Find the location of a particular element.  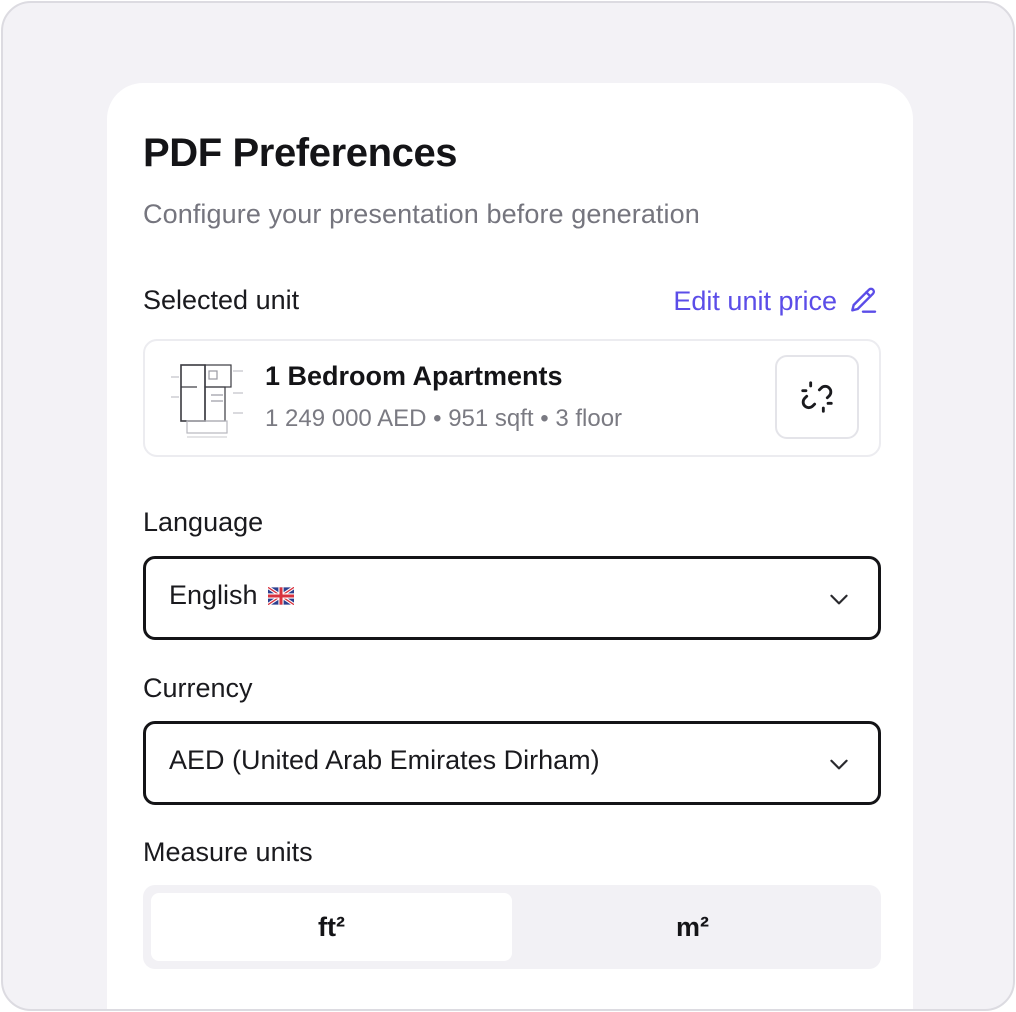

unlink-icon is located at coordinates (817, 397).